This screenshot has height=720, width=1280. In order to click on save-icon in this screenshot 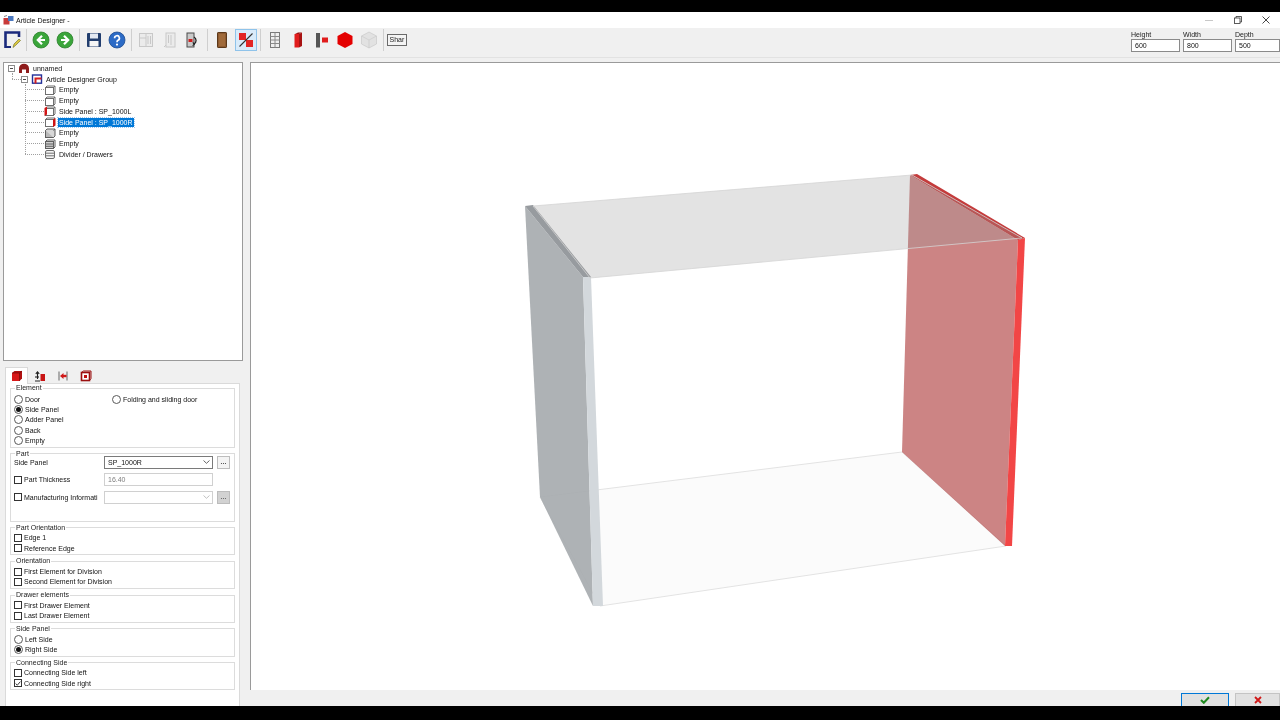, I will do `click(93, 40)`.